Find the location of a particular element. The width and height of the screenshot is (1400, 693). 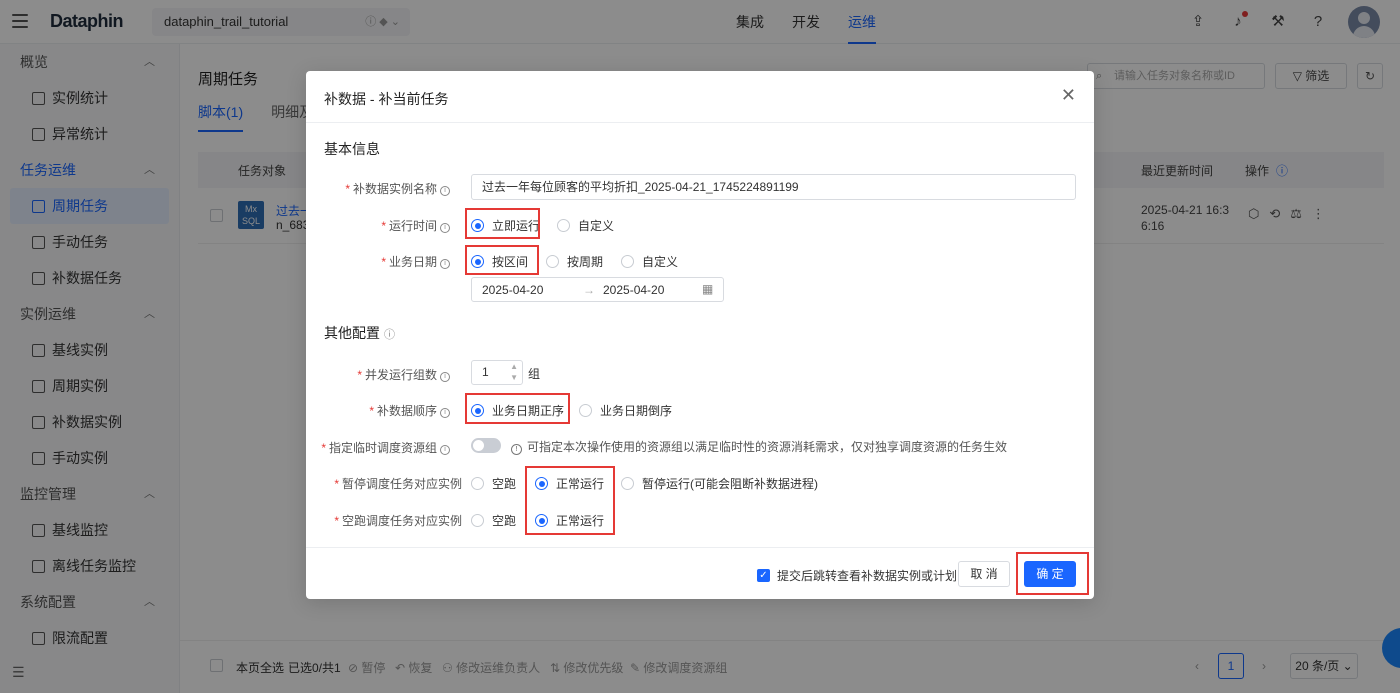

instance-name-input: 过去一年每位顾客的平均折扣_2025-04-21_1745224891199 is located at coordinates (773, 187).